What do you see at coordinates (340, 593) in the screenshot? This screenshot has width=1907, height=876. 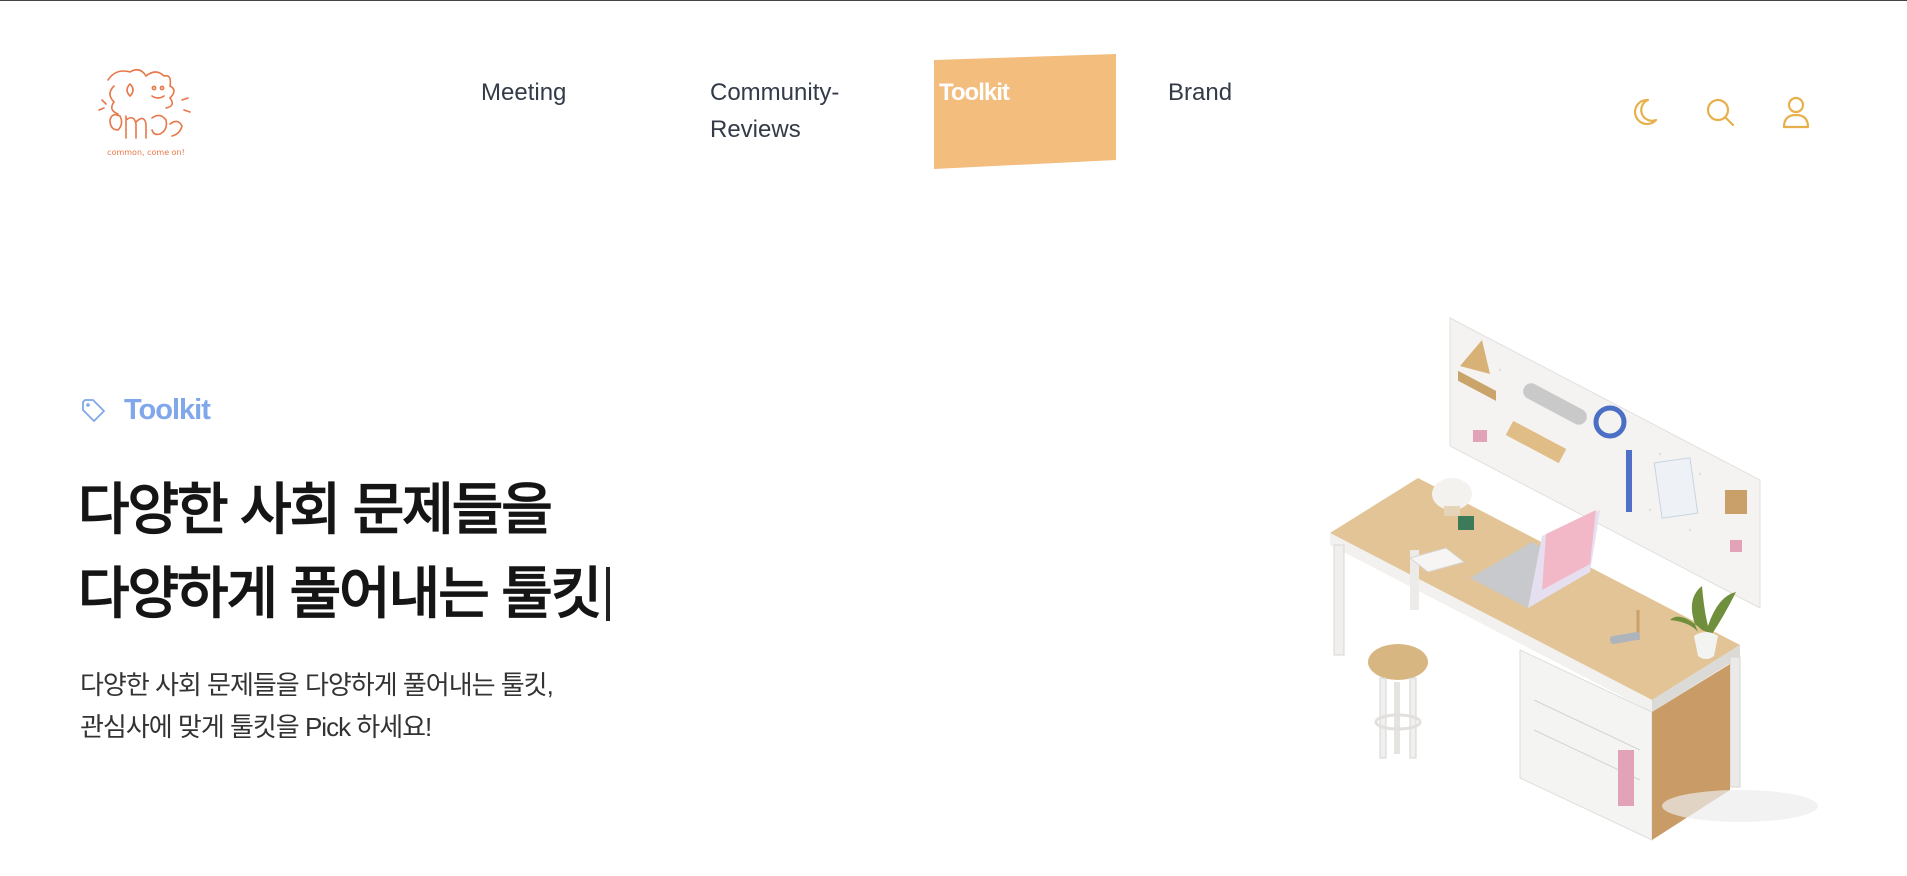 I see `headline-line-2: 다양하게 풀어내는 툴킷` at bounding box center [340, 593].